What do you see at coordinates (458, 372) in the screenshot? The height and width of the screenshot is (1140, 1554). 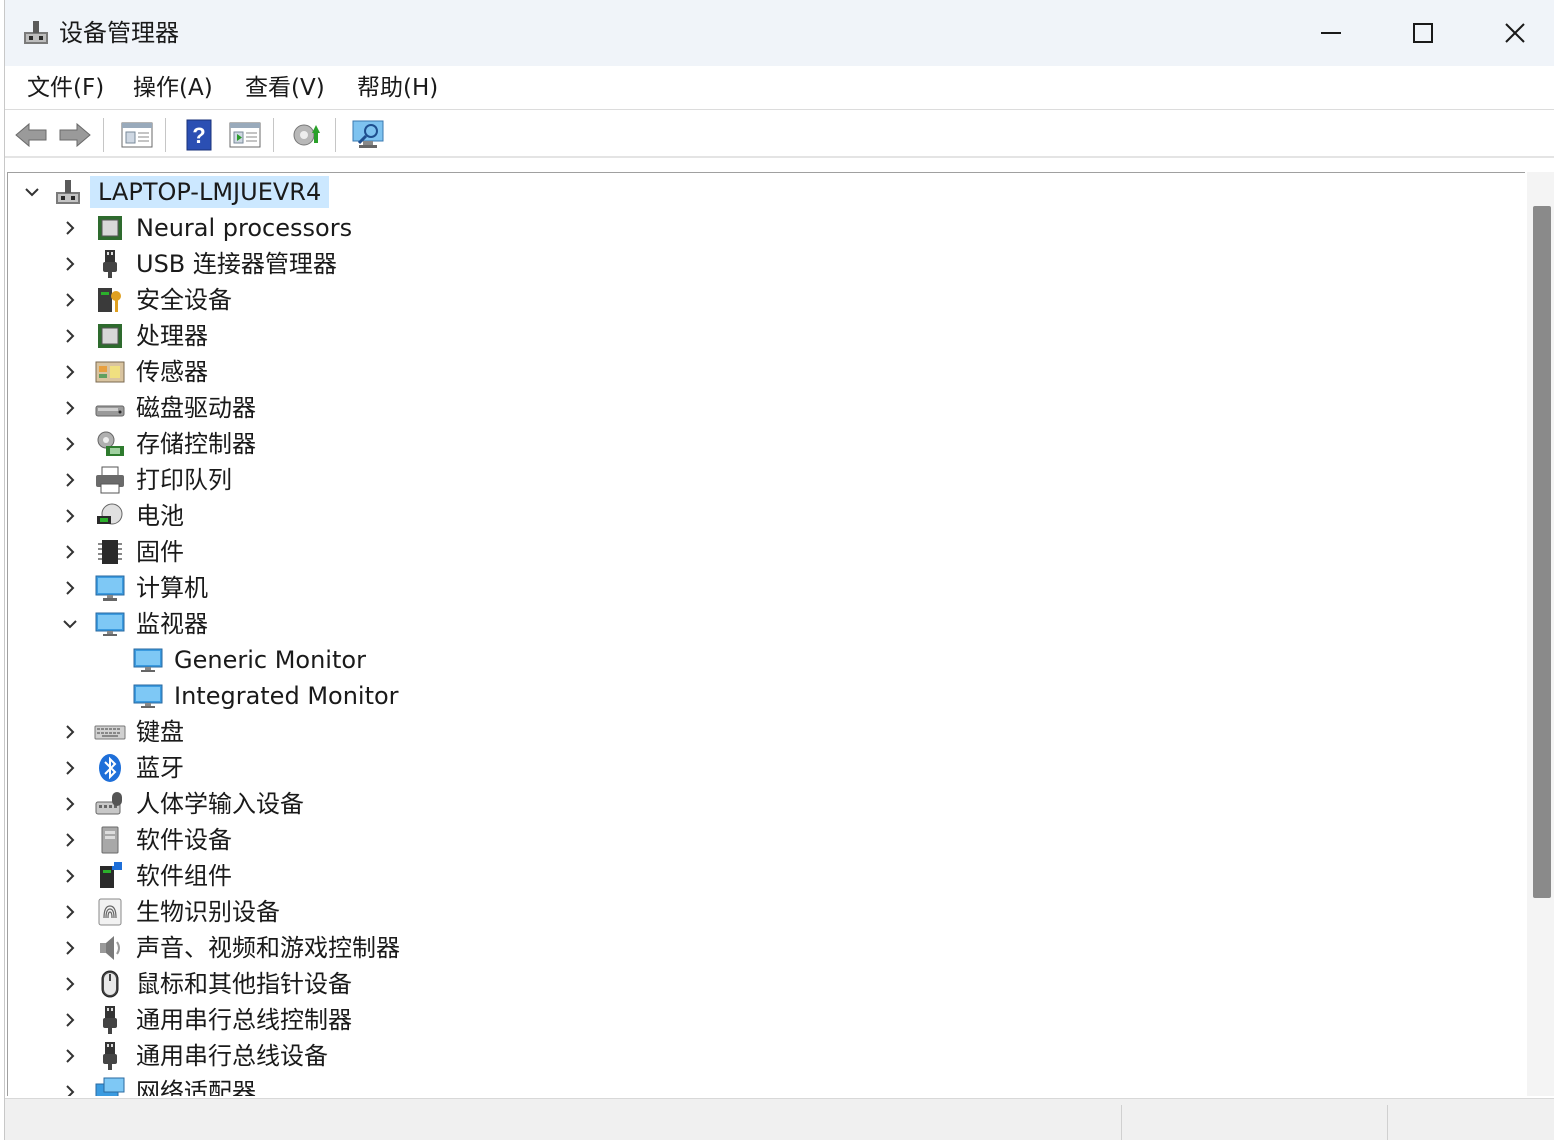 I see `tree-item-4: 传感器` at bounding box center [458, 372].